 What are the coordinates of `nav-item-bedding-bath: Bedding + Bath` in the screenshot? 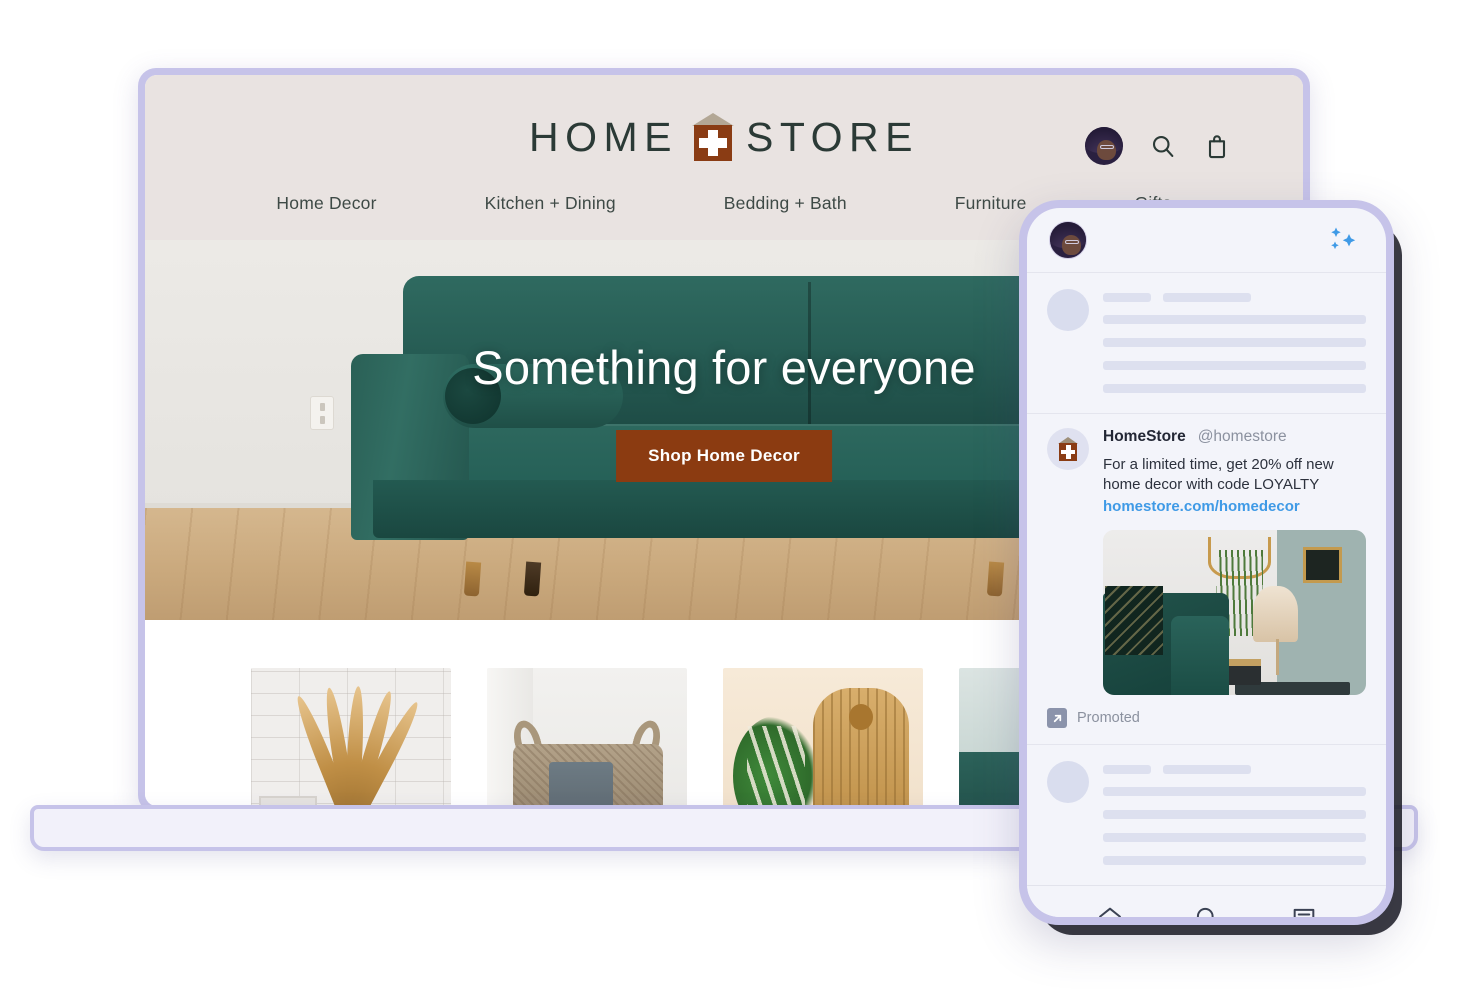 It's located at (785, 203).